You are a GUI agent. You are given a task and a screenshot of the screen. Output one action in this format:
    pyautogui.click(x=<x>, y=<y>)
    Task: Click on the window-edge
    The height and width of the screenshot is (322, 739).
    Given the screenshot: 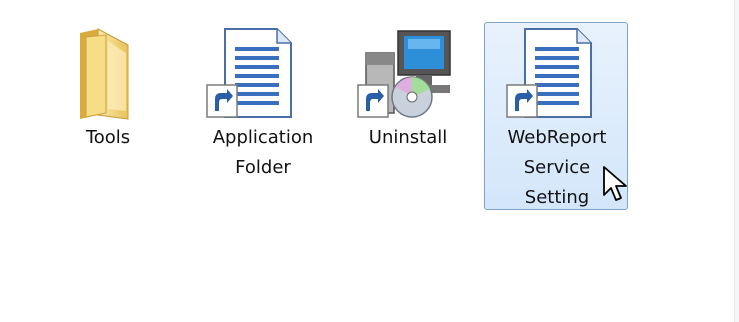 What is the action you would take?
    pyautogui.click(x=736, y=161)
    